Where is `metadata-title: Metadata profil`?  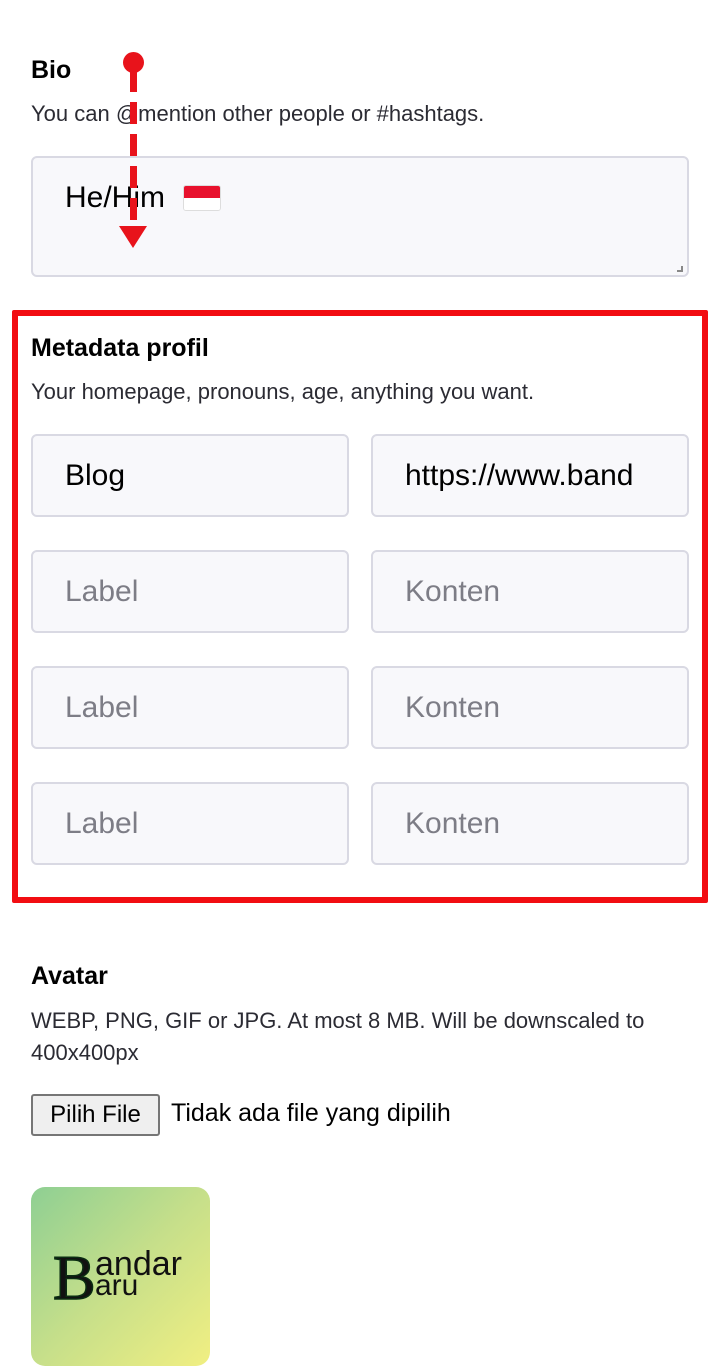
metadata-title: Metadata profil is located at coordinates (120, 348).